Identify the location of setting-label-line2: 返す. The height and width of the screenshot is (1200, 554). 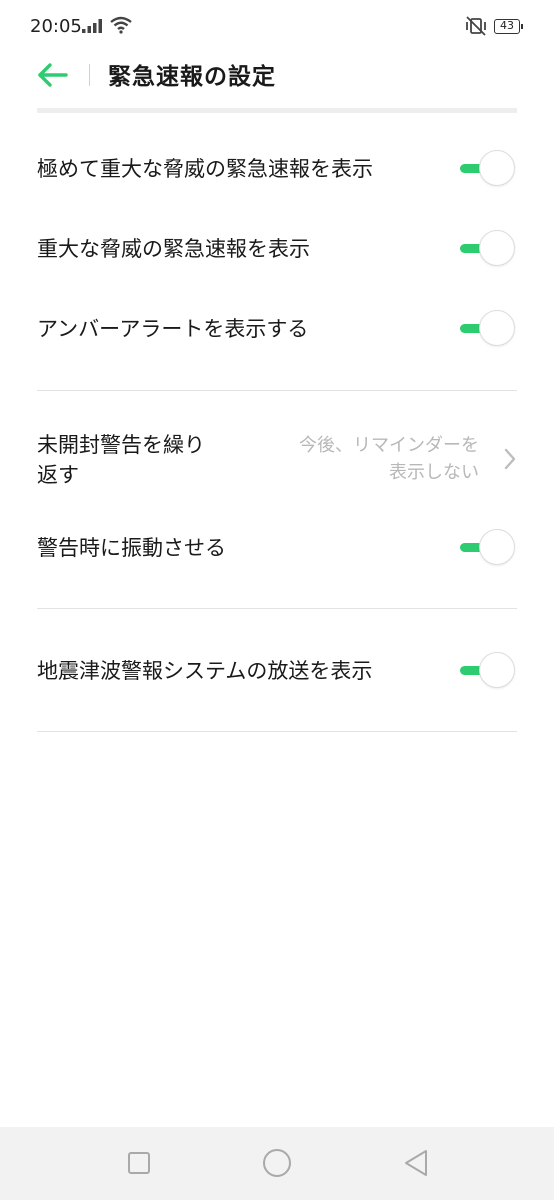
(58, 475).